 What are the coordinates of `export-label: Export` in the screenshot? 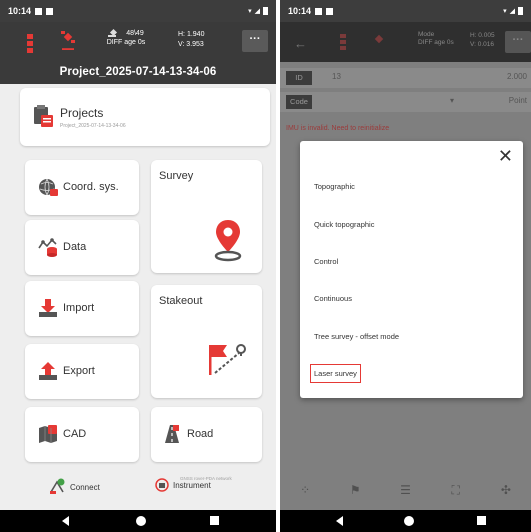 It's located at (79, 371).